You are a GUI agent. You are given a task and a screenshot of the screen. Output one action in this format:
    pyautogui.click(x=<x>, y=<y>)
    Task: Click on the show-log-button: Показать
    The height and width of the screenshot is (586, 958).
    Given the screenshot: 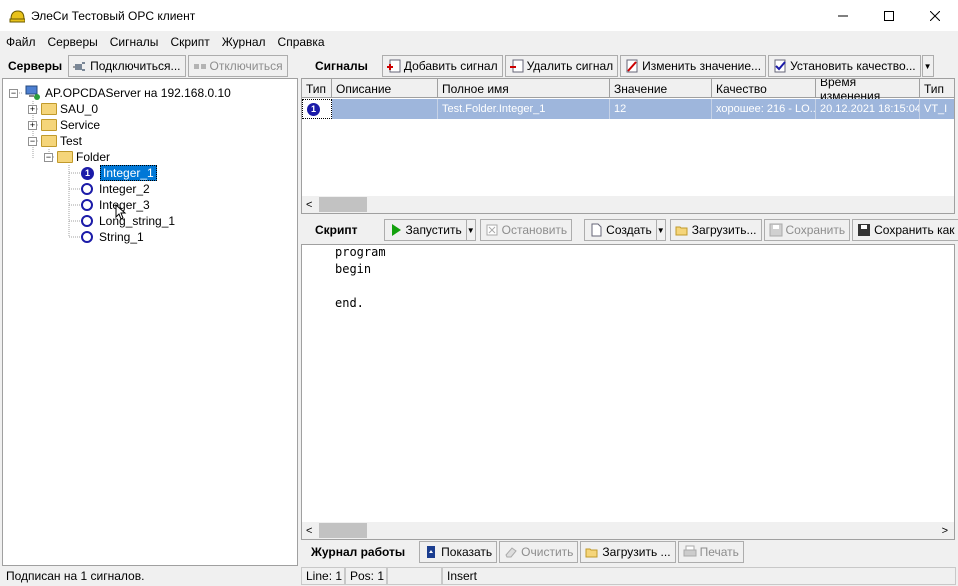 What is the action you would take?
    pyautogui.click(x=458, y=552)
    